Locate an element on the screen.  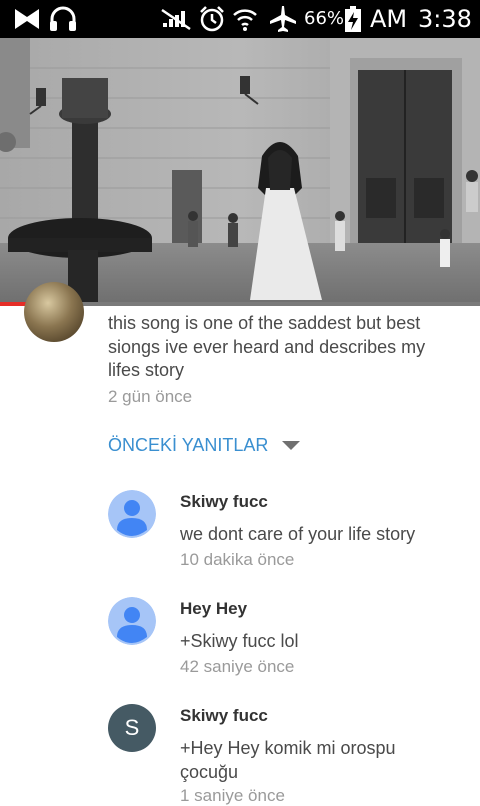
comment-time: 2 gün önce is located at coordinates (150, 396).